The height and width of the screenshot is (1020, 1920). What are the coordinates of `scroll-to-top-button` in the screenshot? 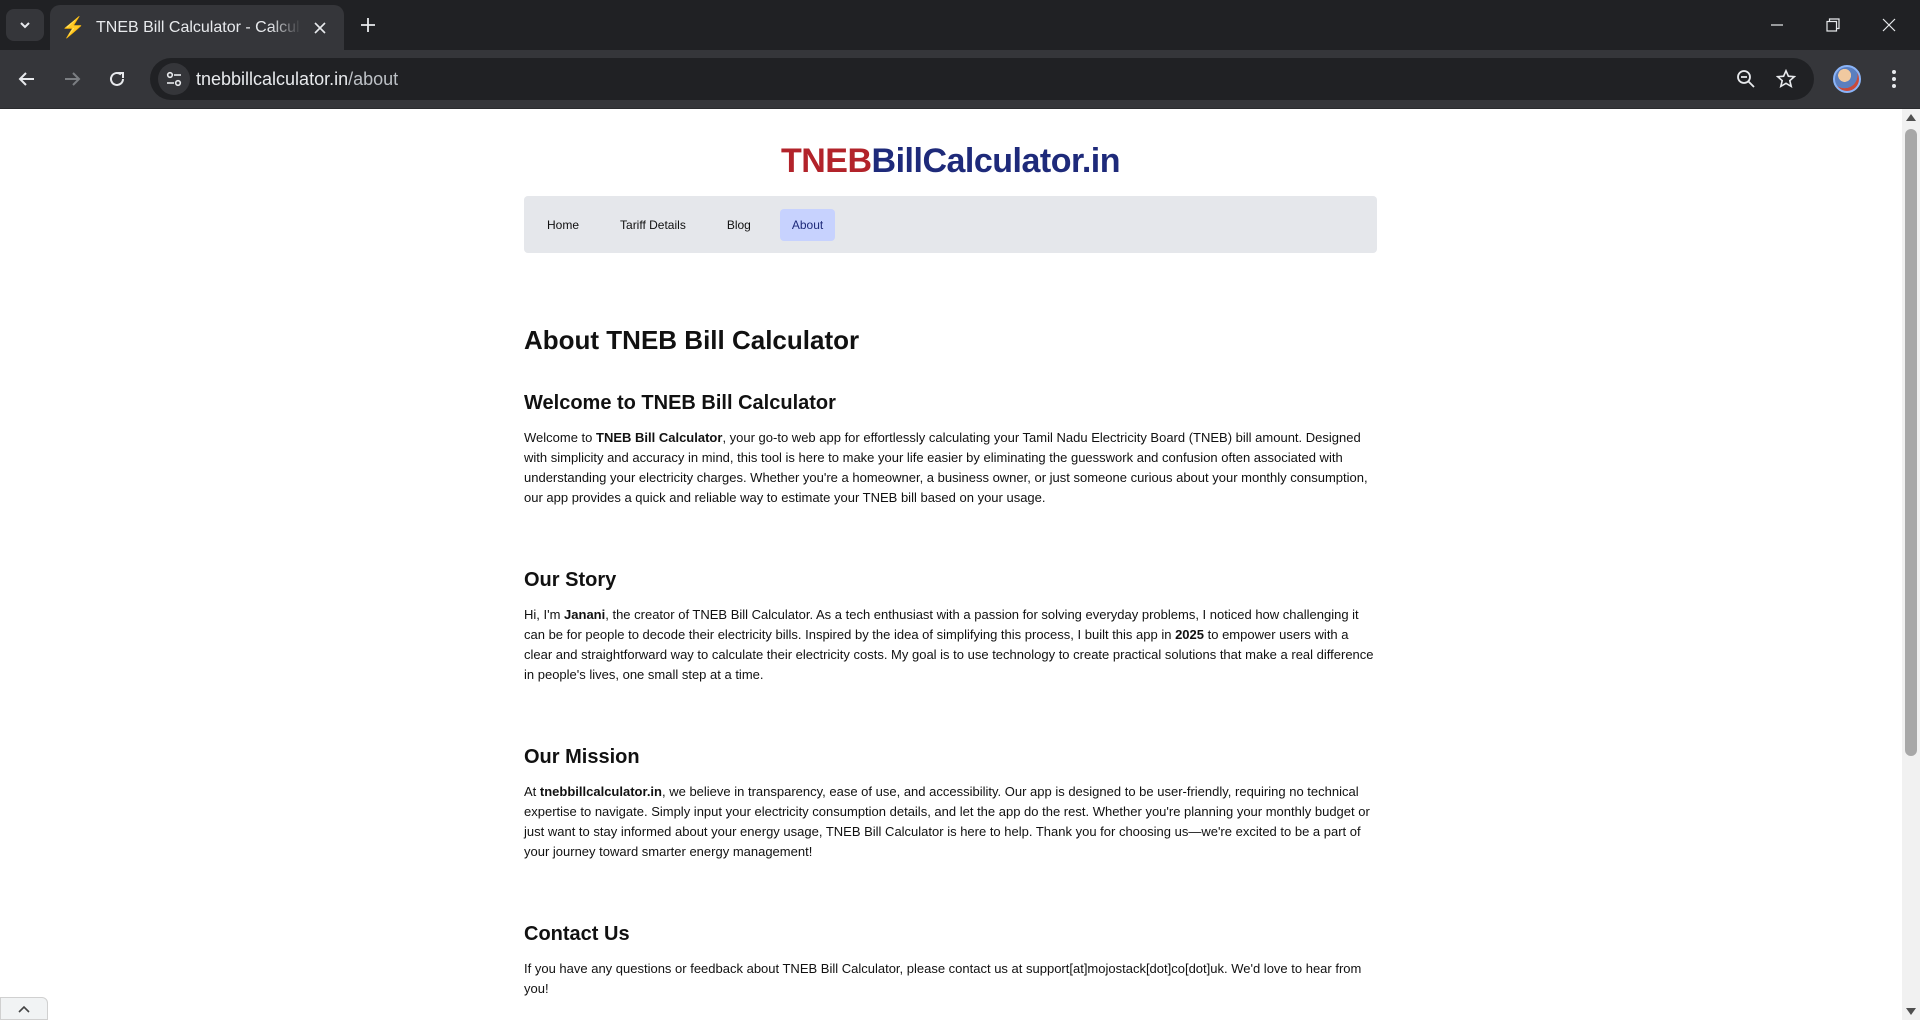 It's located at (24, 1008).